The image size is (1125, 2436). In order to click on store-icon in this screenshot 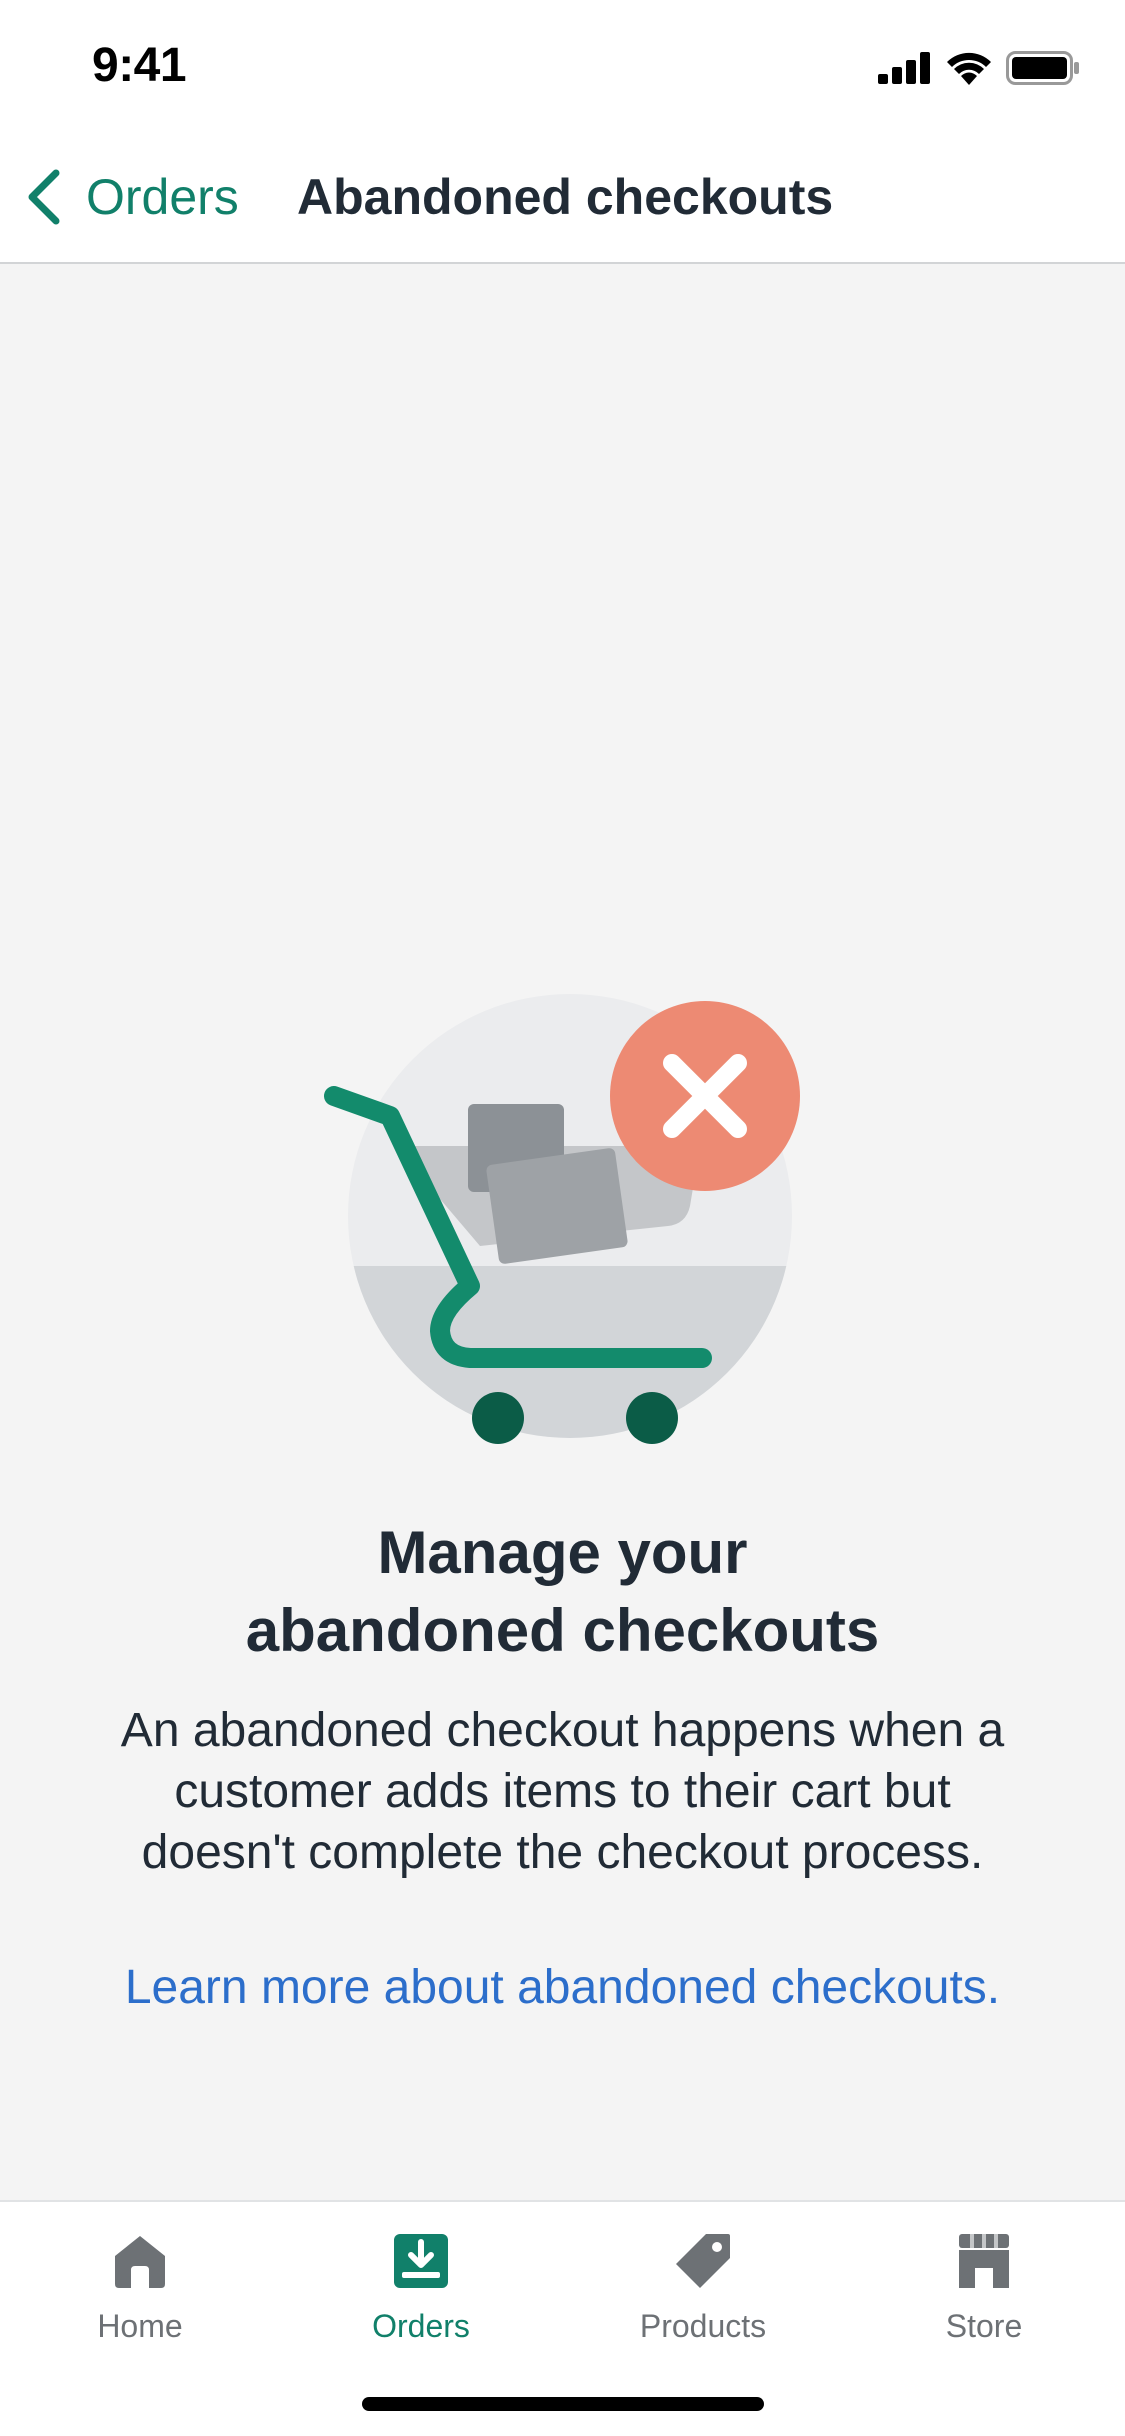, I will do `click(984, 2261)`.